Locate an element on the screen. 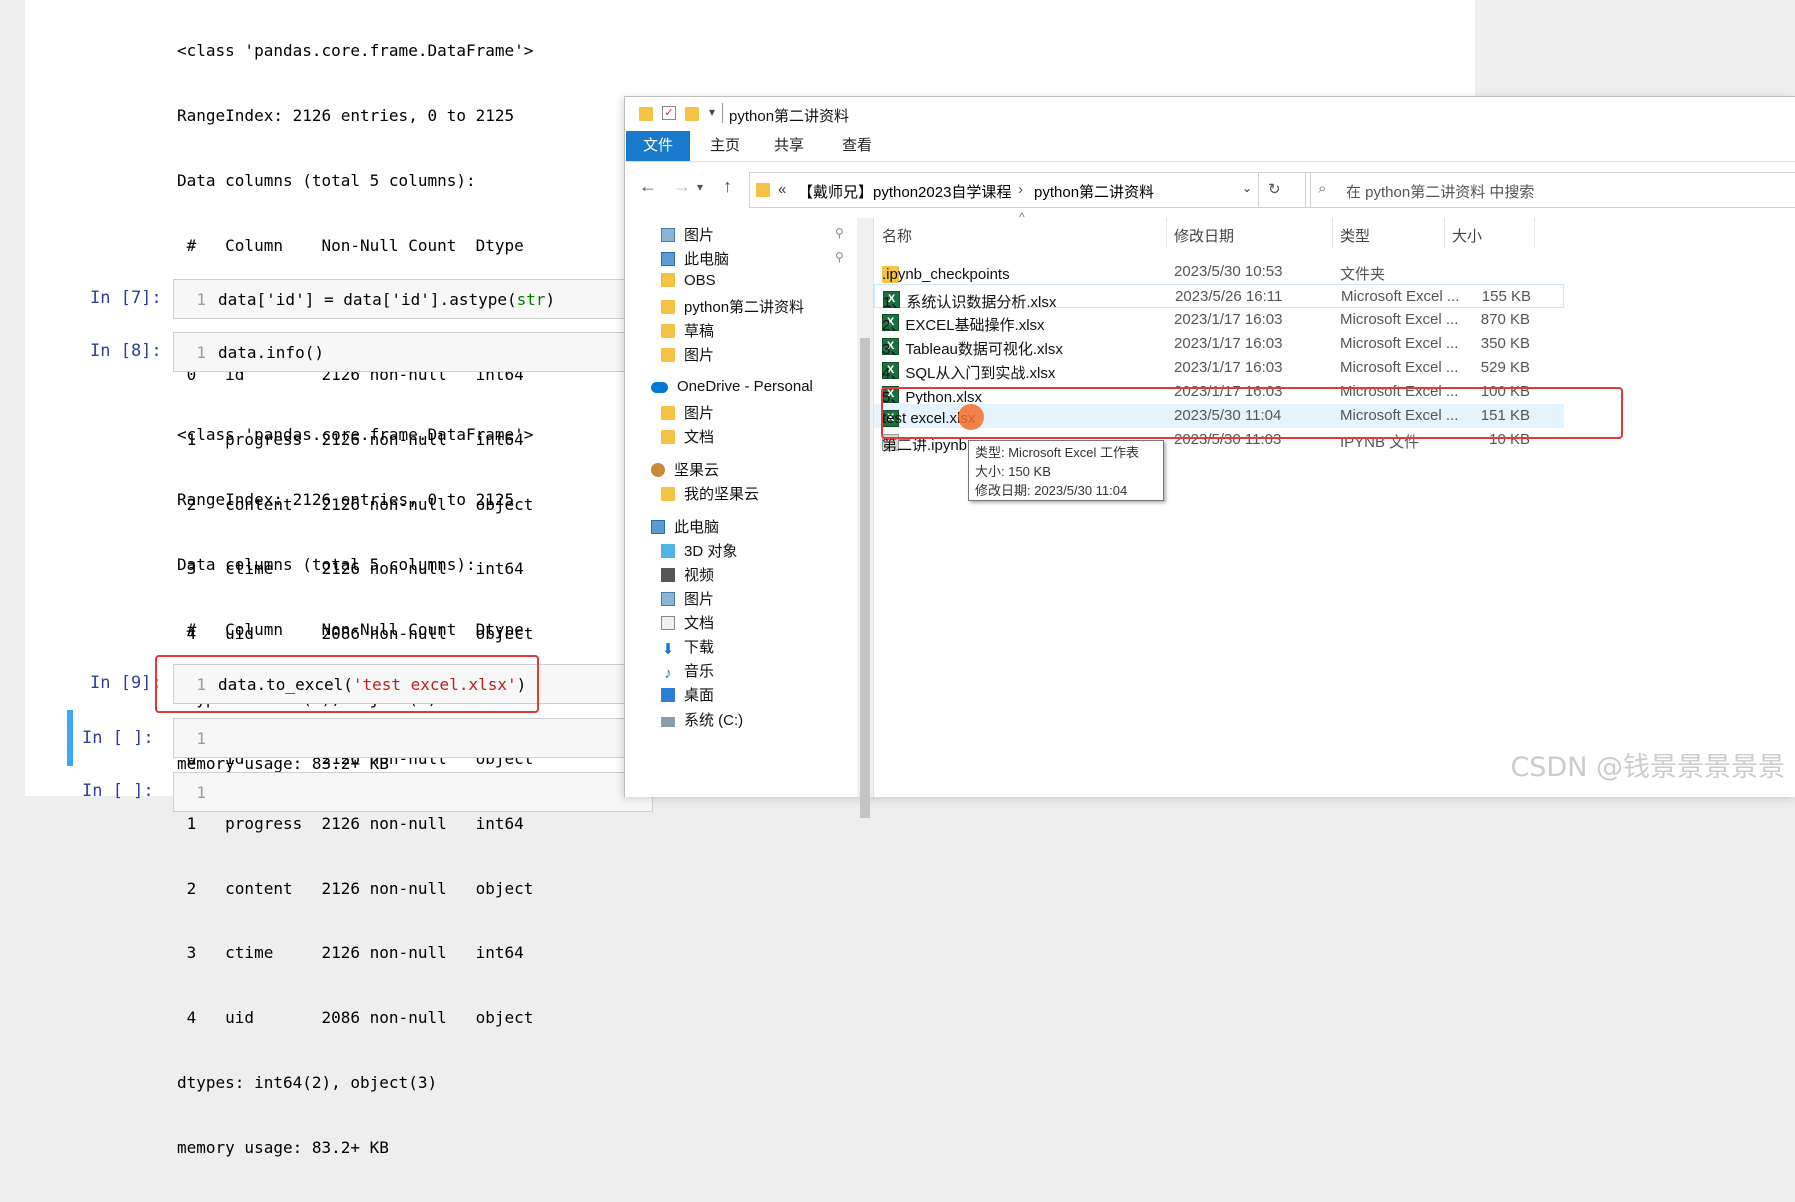 Image resolution: width=1795 pixels, height=1202 pixels. nav-item-nutstore: 坚果云 is located at coordinates (685, 469).